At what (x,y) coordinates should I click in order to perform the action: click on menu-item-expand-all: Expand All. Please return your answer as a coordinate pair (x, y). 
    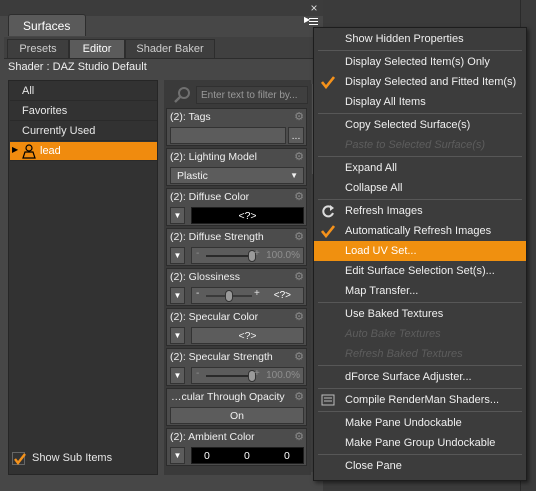
    Looking at the image, I should click on (420, 168).